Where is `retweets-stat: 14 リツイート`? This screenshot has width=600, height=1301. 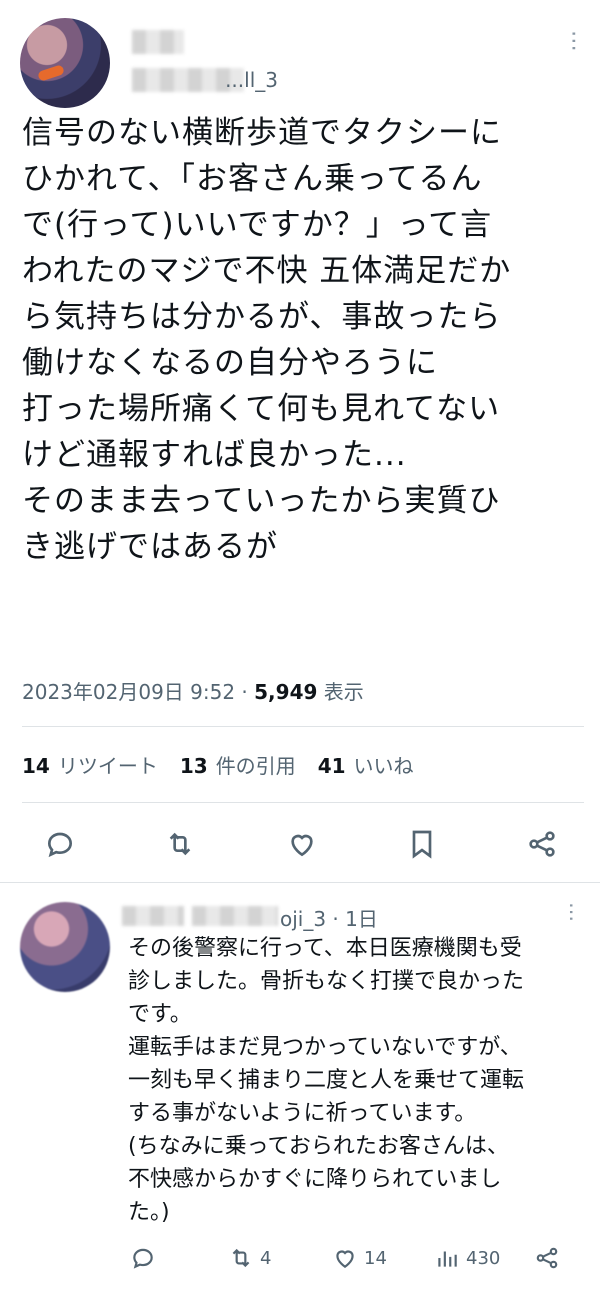 retweets-stat: 14 リツイート is located at coordinates (90, 764).